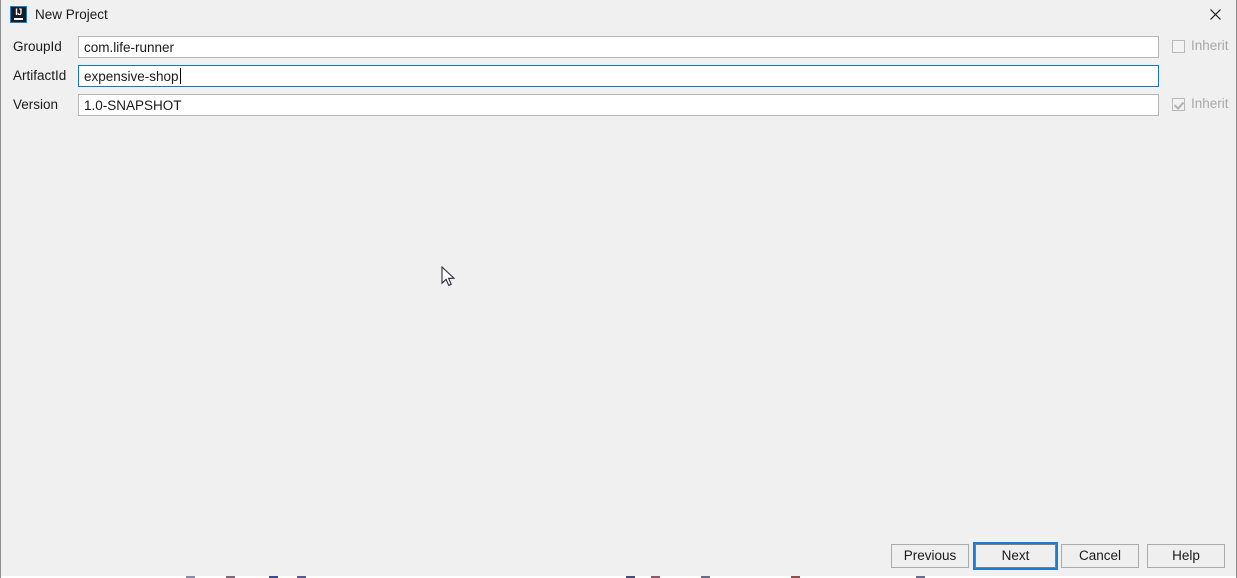 The height and width of the screenshot is (578, 1237). I want to click on text-caret, so click(180, 76).